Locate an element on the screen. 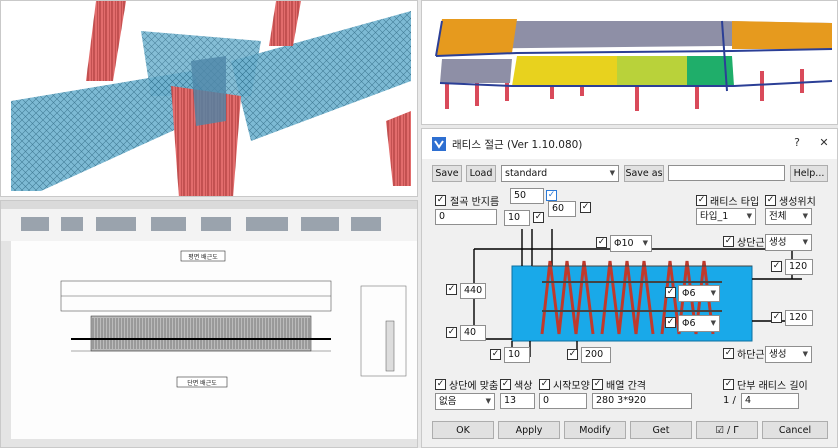  start-shape-checkbox: ✓ is located at coordinates (544, 384).